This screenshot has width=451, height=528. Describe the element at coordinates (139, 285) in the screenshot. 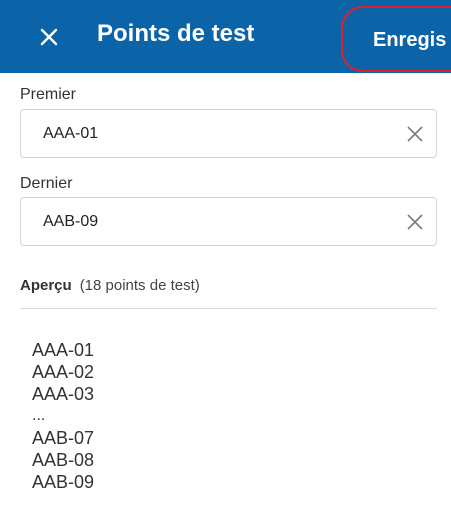

I see `preview-count: (18 points de test)` at that location.